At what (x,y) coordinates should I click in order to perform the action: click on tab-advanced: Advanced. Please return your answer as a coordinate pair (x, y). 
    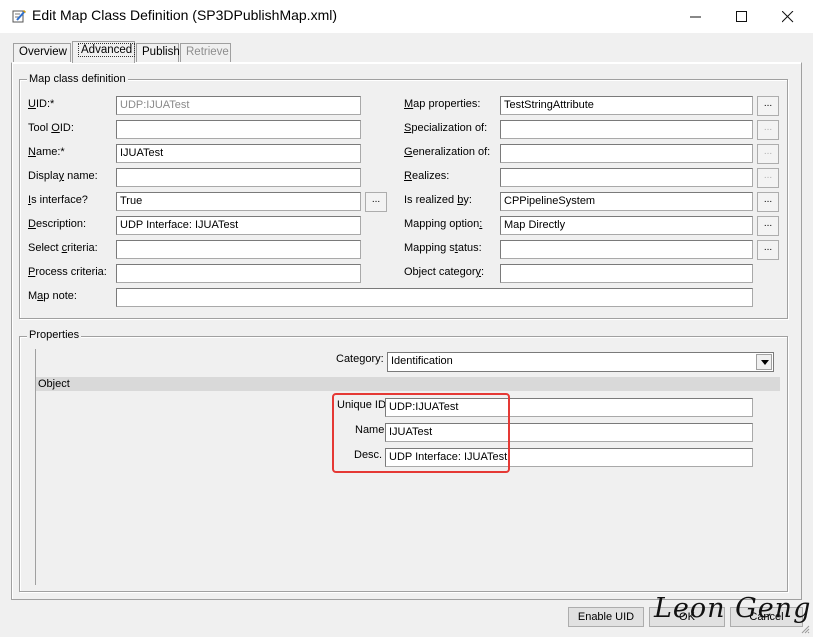
    Looking at the image, I should click on (104, 52).